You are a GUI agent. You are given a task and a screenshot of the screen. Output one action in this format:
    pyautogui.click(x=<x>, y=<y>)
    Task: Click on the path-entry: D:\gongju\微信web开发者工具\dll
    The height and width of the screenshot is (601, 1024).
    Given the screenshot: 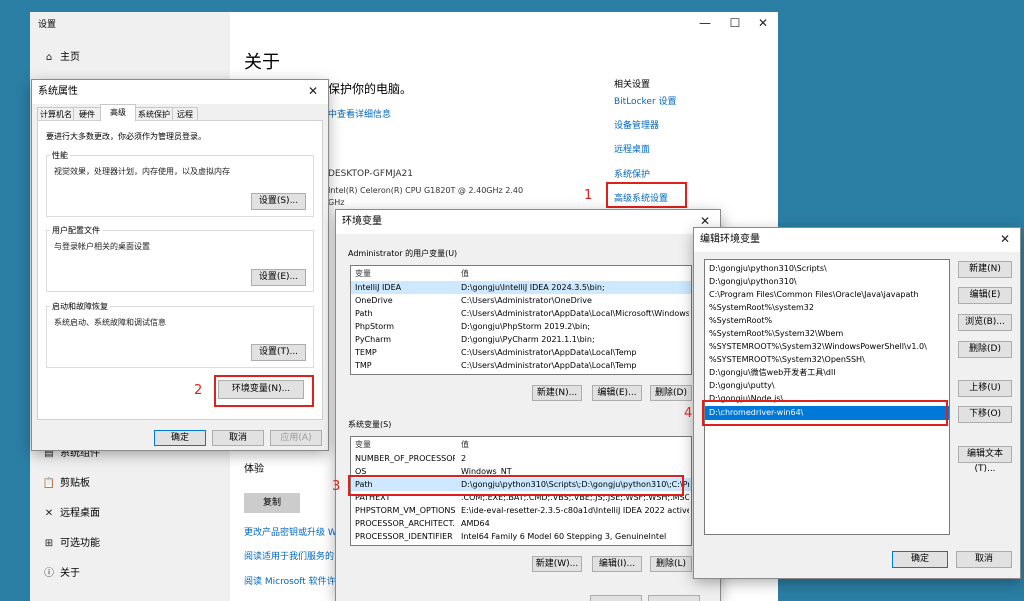 What is the action you would take?
    pyautogui.click(x=827, y=372)
    